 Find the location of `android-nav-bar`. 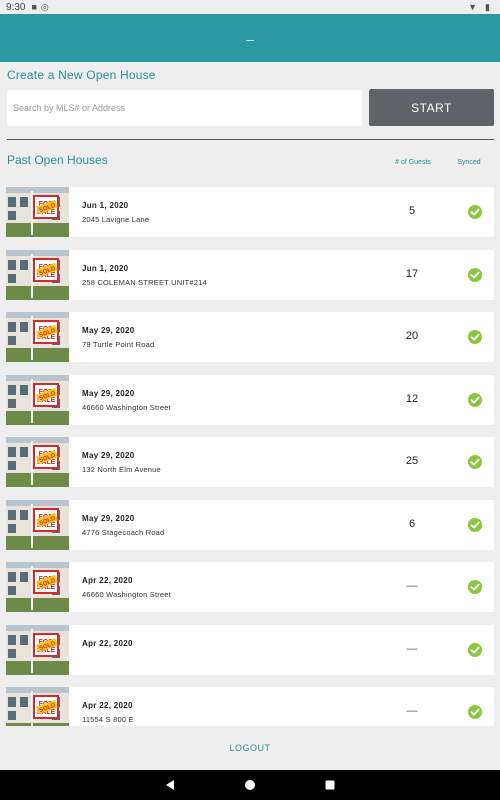

android-nav-bar is located at coordinates (250, 785).